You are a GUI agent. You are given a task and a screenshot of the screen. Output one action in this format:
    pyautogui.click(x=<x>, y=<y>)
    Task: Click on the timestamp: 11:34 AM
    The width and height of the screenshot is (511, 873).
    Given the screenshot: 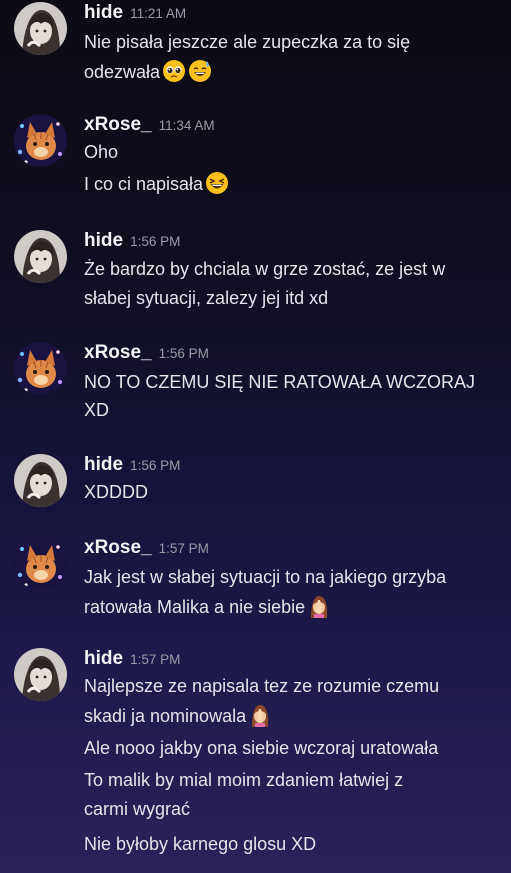 What is the action you would take?
    pyautogui.click(x=186, y=125)
    